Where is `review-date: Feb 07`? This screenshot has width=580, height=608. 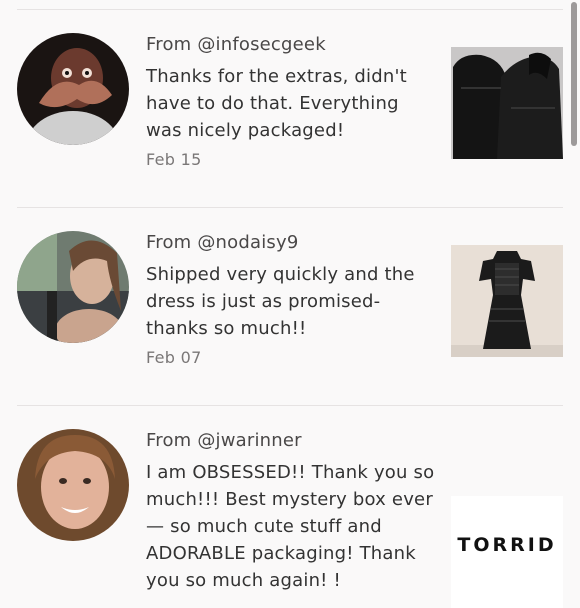 review-date: Feb 07 is located at coordinates (174, 357).